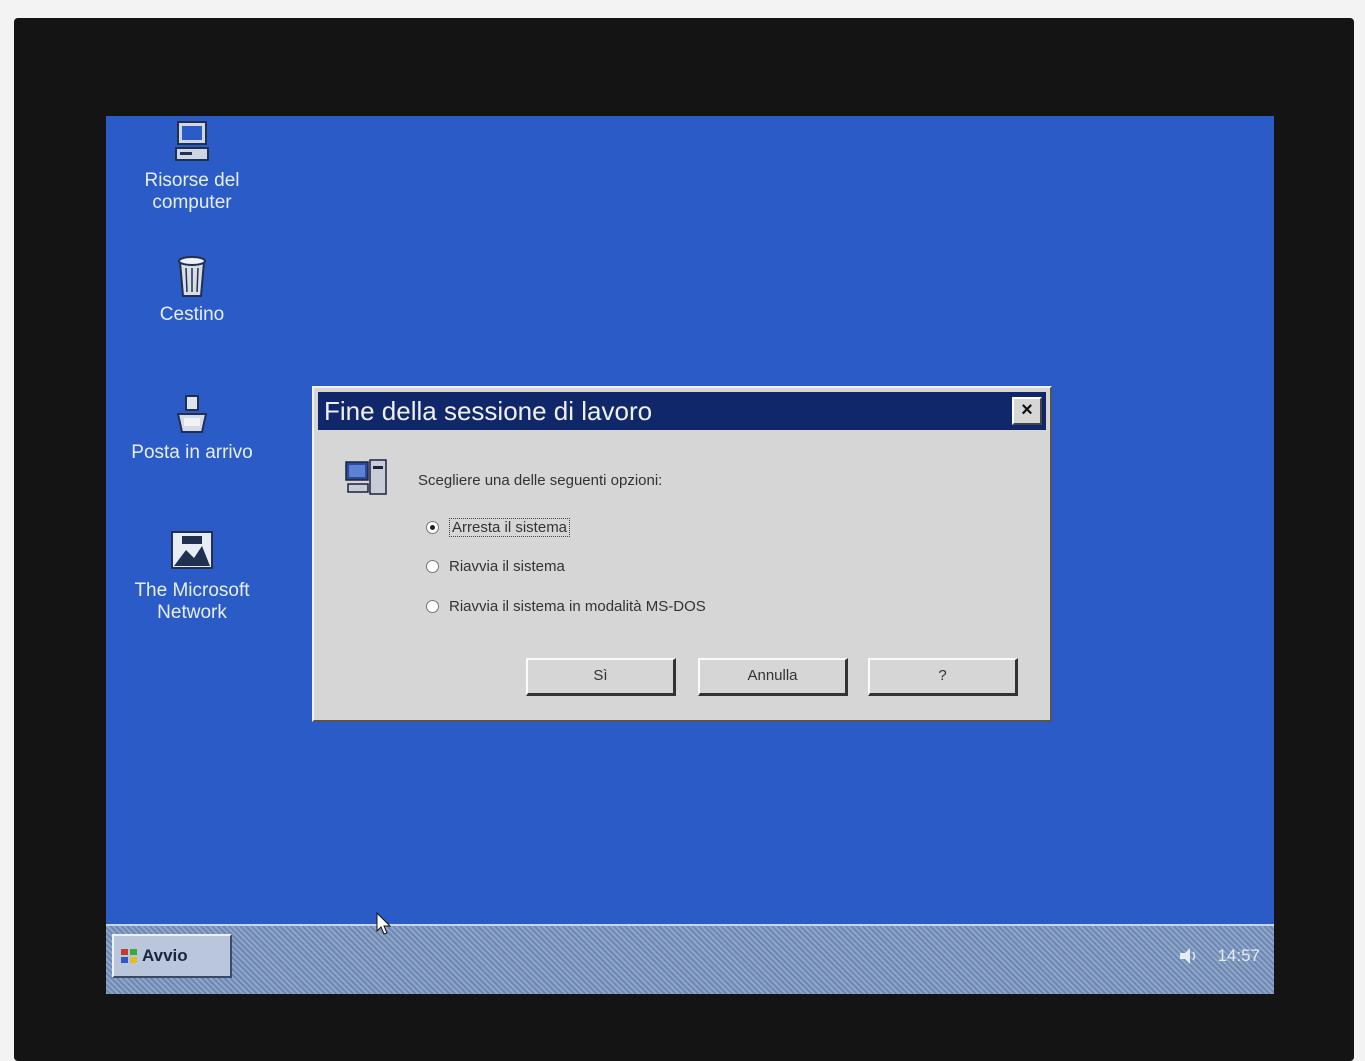 This screenshot has width=1365, height=1061. I want to click on dialog-titlebar: Fine della sessione di lavoro ×, so click(682, 411).